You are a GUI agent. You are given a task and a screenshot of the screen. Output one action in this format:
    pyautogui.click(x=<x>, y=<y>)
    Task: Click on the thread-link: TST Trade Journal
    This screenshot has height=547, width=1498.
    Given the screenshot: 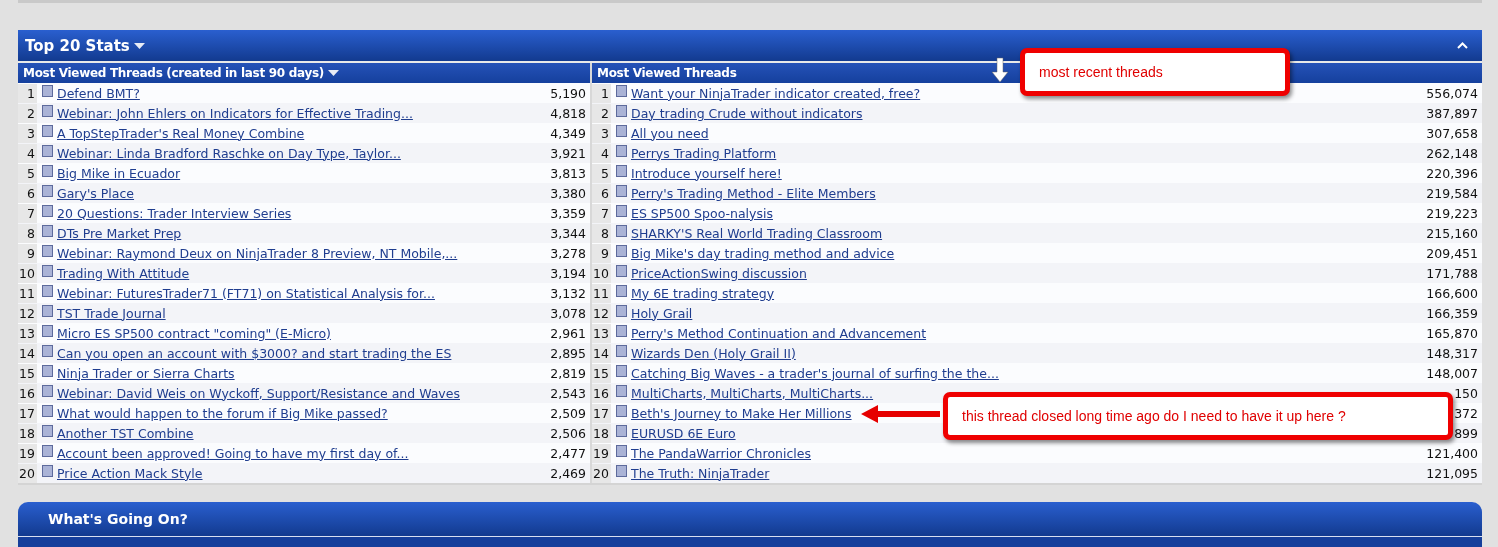 What is the action you would take?
    pyautogui.click(x=111, y=313)
    